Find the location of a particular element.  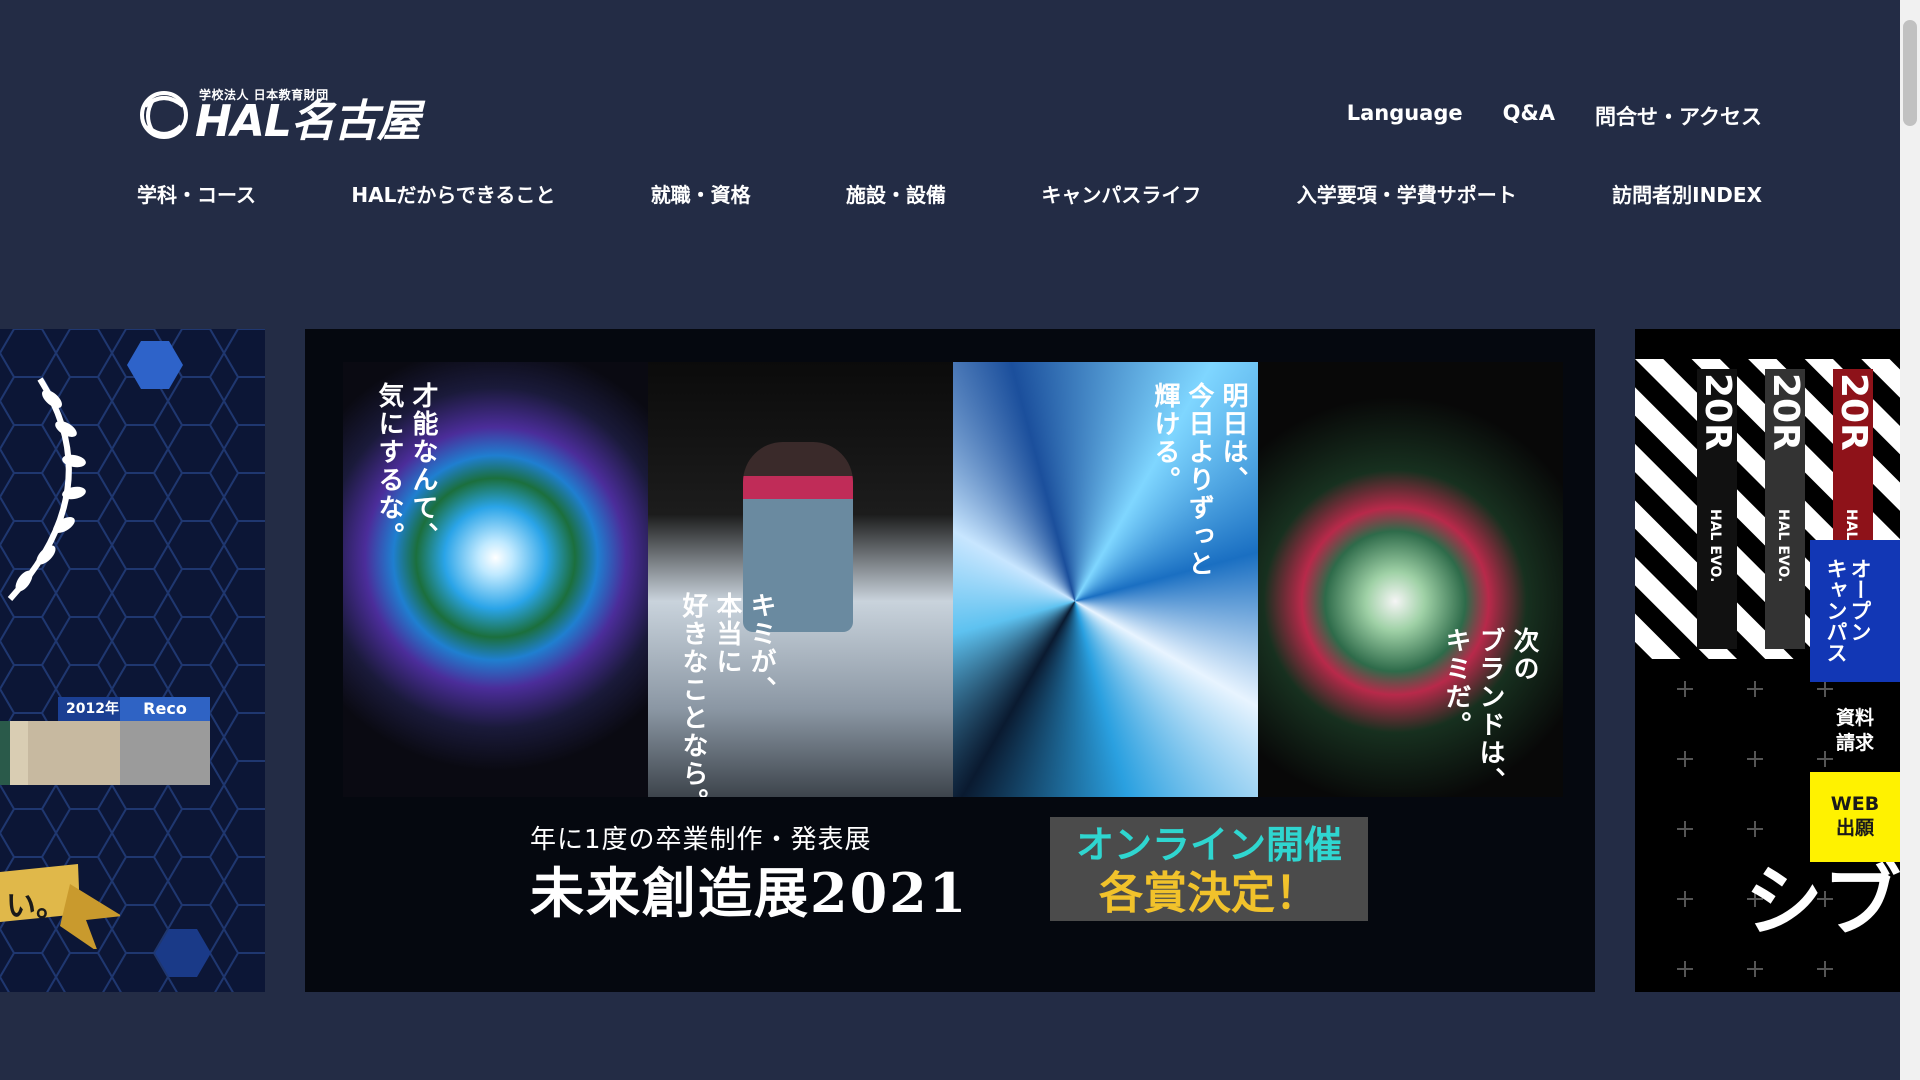

scrollbar-thumb is located at coordinates (1910, 73).